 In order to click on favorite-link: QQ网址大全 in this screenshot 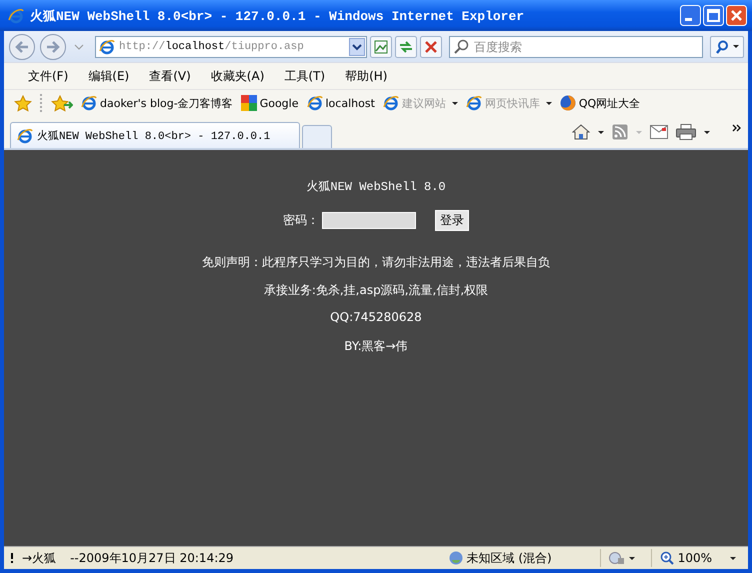, I will do `click(600, 103)`.